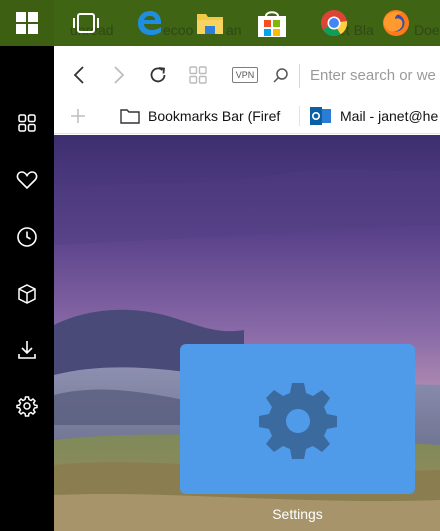 The height and width of the screenshot is (531, 440). I want to click on sidebar-item-settings, so click(27, 406).